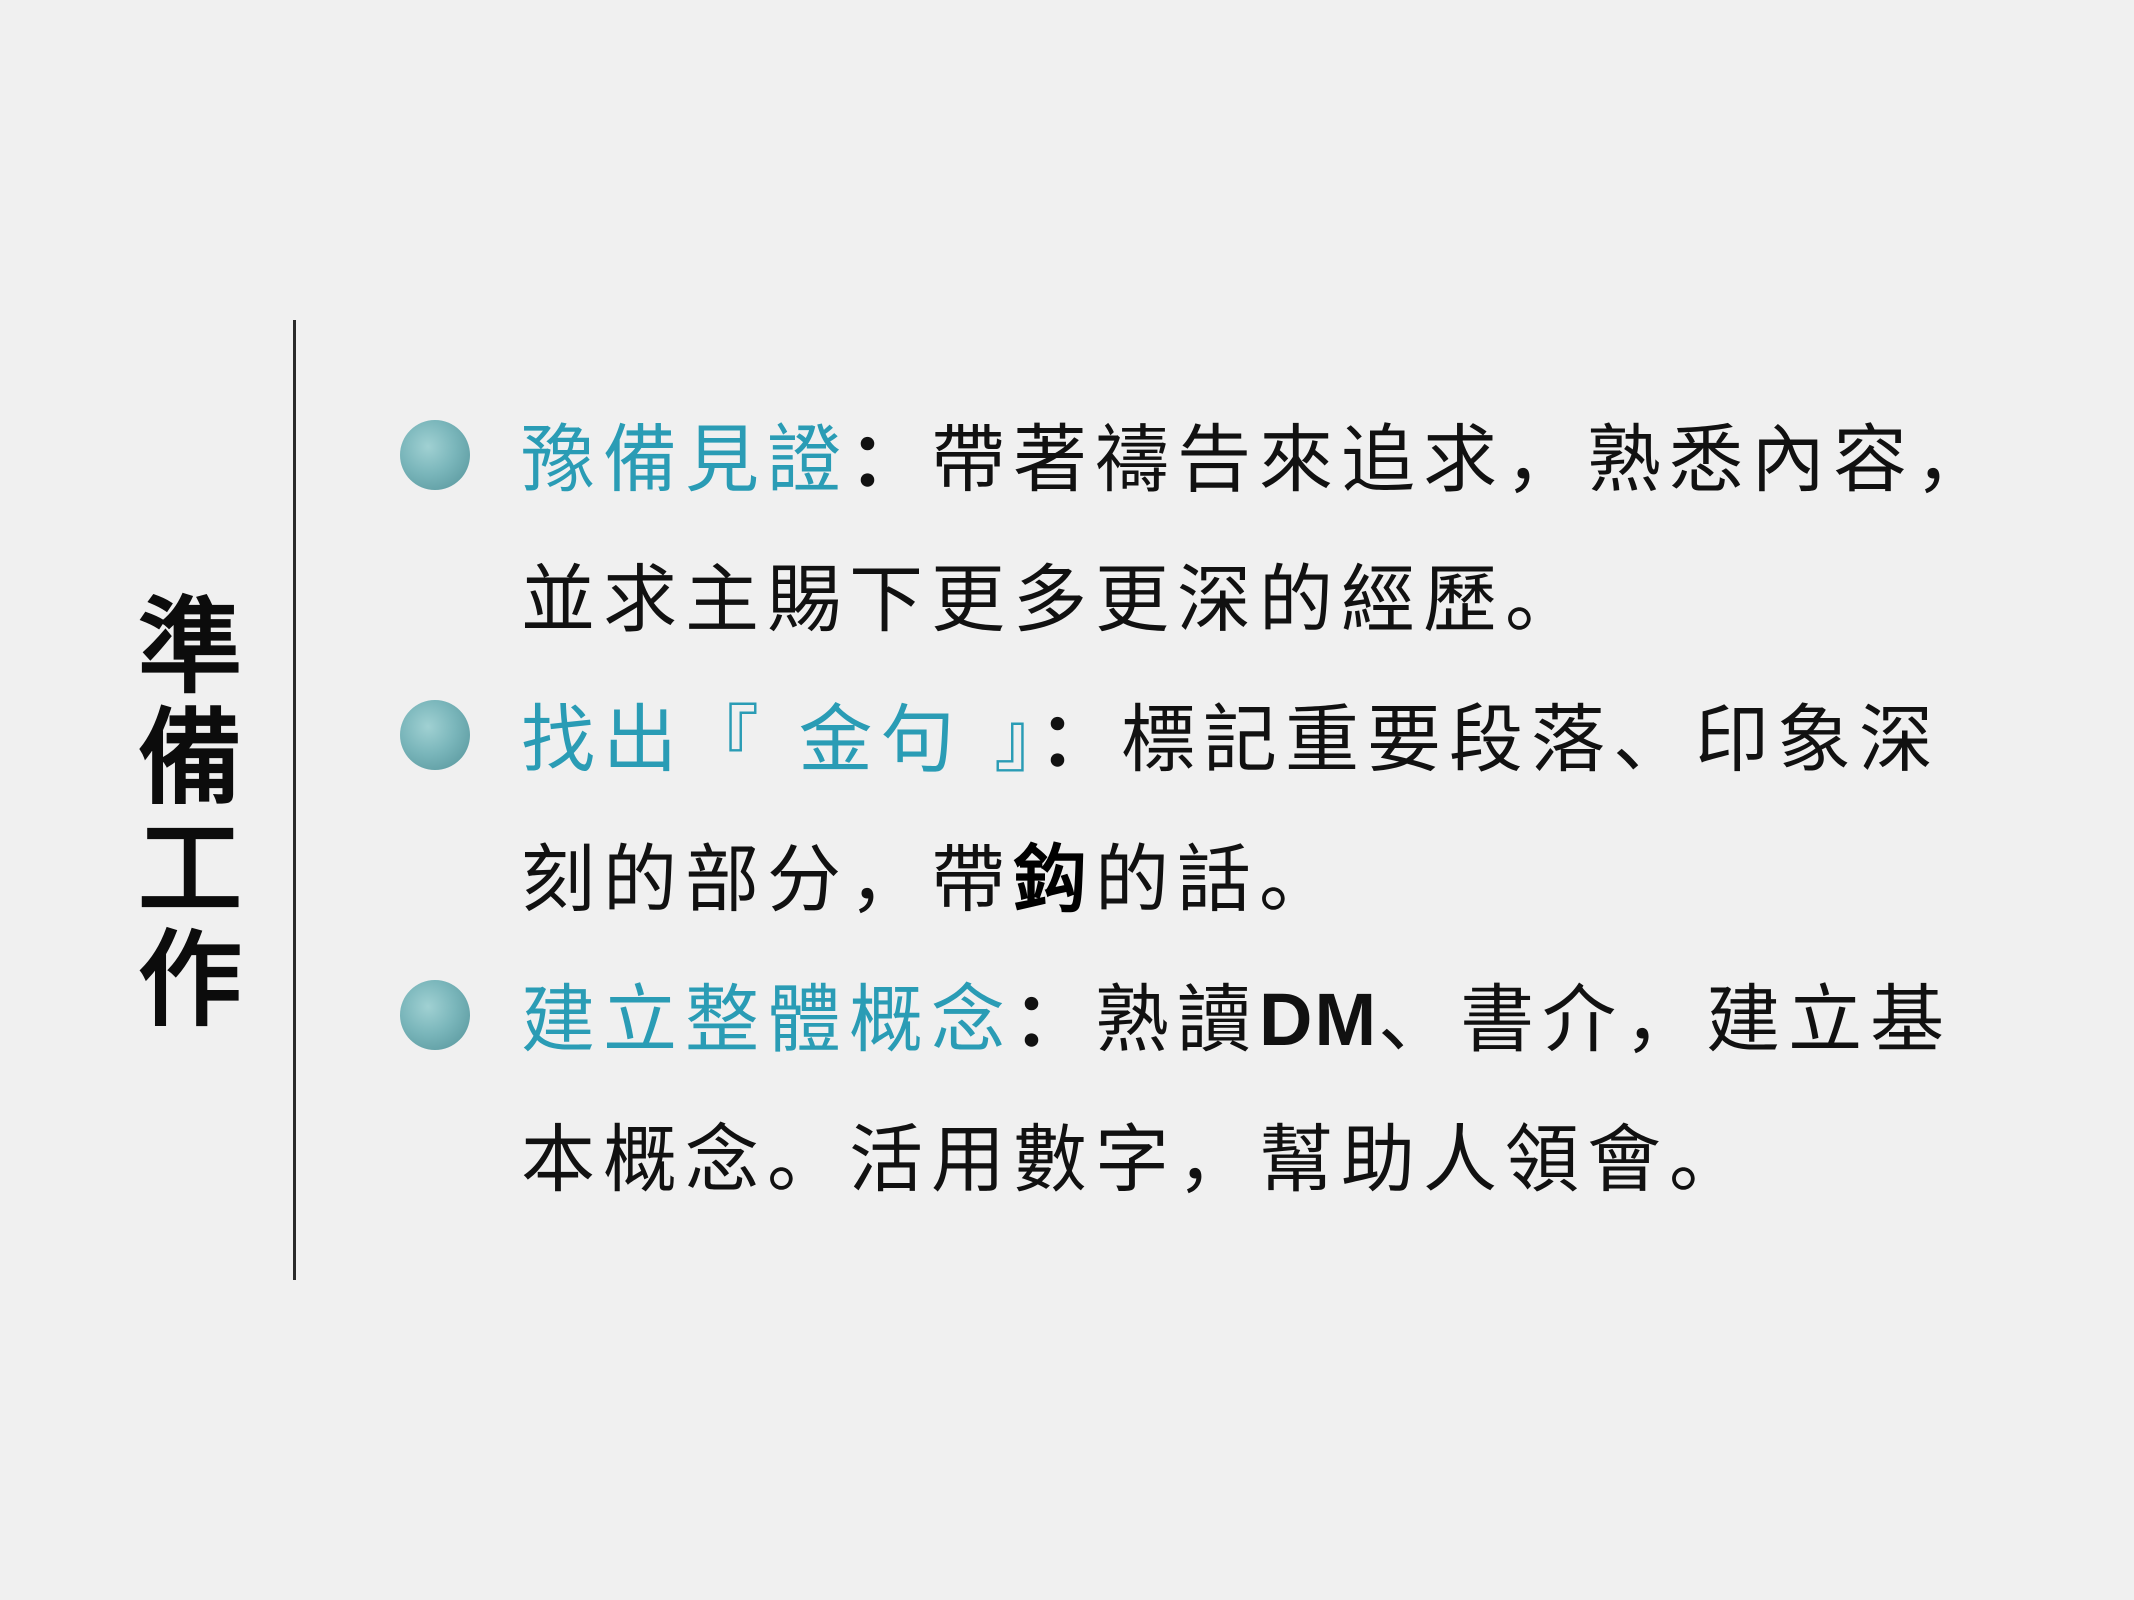 This screenshot has height=1600, width=2134. What do you see at coordinates (1054, 880) in the screenshot?
I see `bullet-emphasis: 鈎` at bounding box center [1054, 880].